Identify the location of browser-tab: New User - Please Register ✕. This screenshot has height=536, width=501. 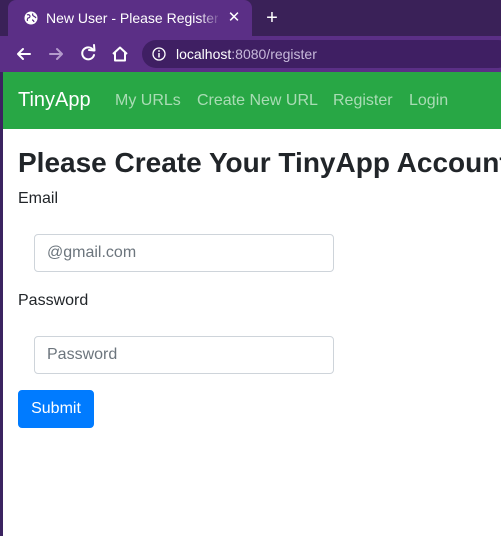
(130, 18).